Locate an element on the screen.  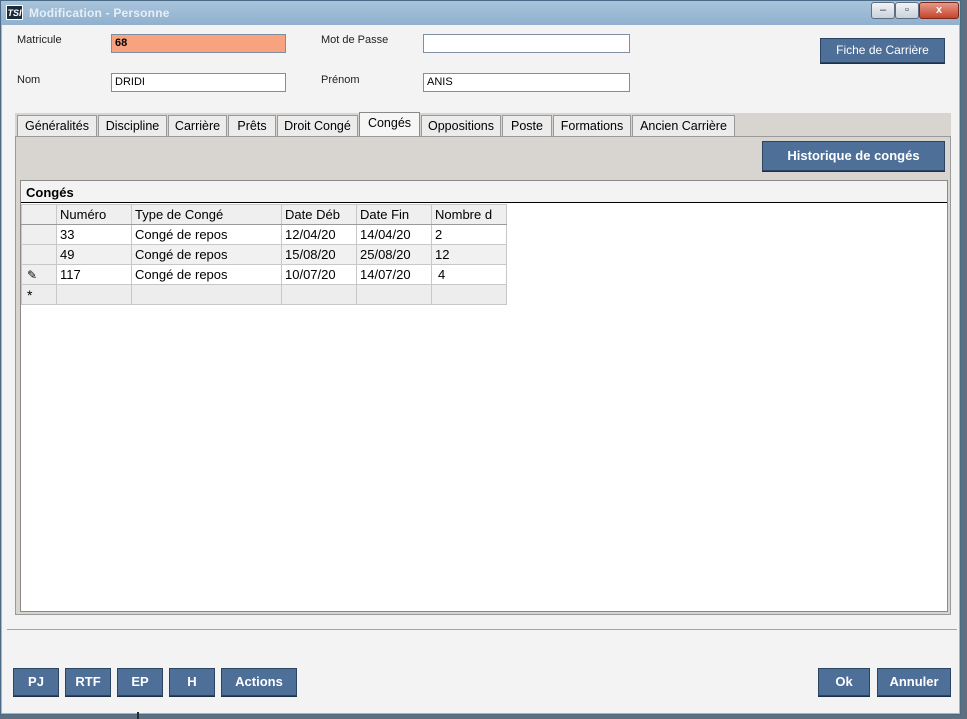
tab-formations: Formations is located at coordinates (592, 125).